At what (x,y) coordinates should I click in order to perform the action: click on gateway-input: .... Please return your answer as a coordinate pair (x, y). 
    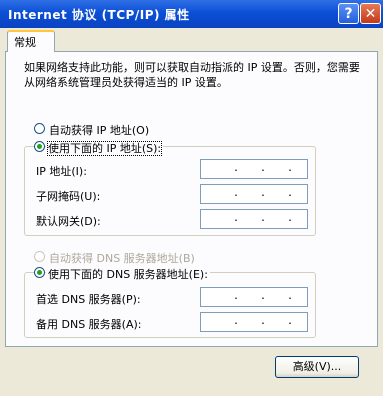
    Looking at the image, I should click on (254, 219).